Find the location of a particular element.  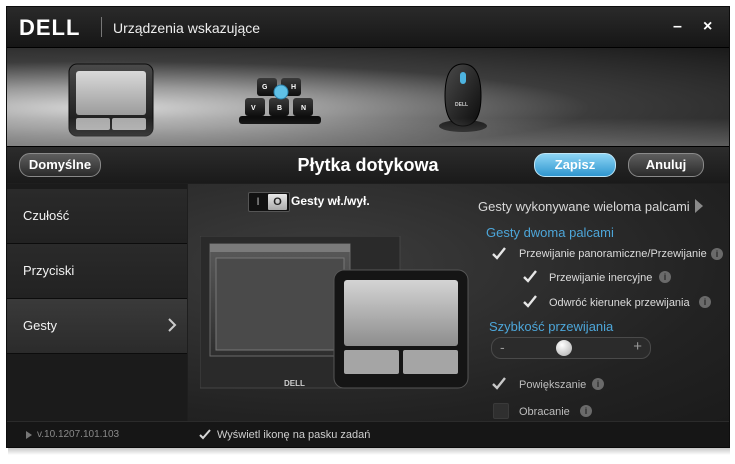

sidebar-item-label: Przyciski is located at coordinates (49, 270).